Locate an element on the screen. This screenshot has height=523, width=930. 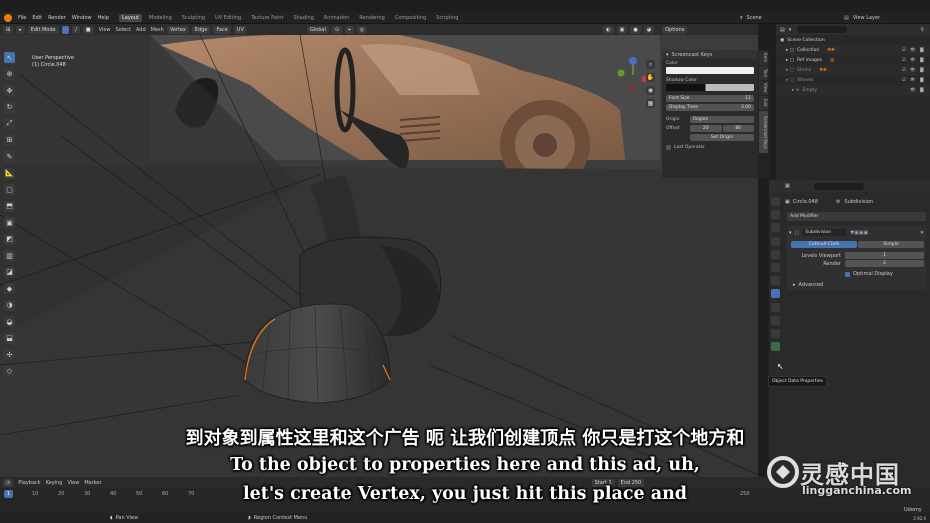
menu-window: Window is located at coordinates (82, 18).